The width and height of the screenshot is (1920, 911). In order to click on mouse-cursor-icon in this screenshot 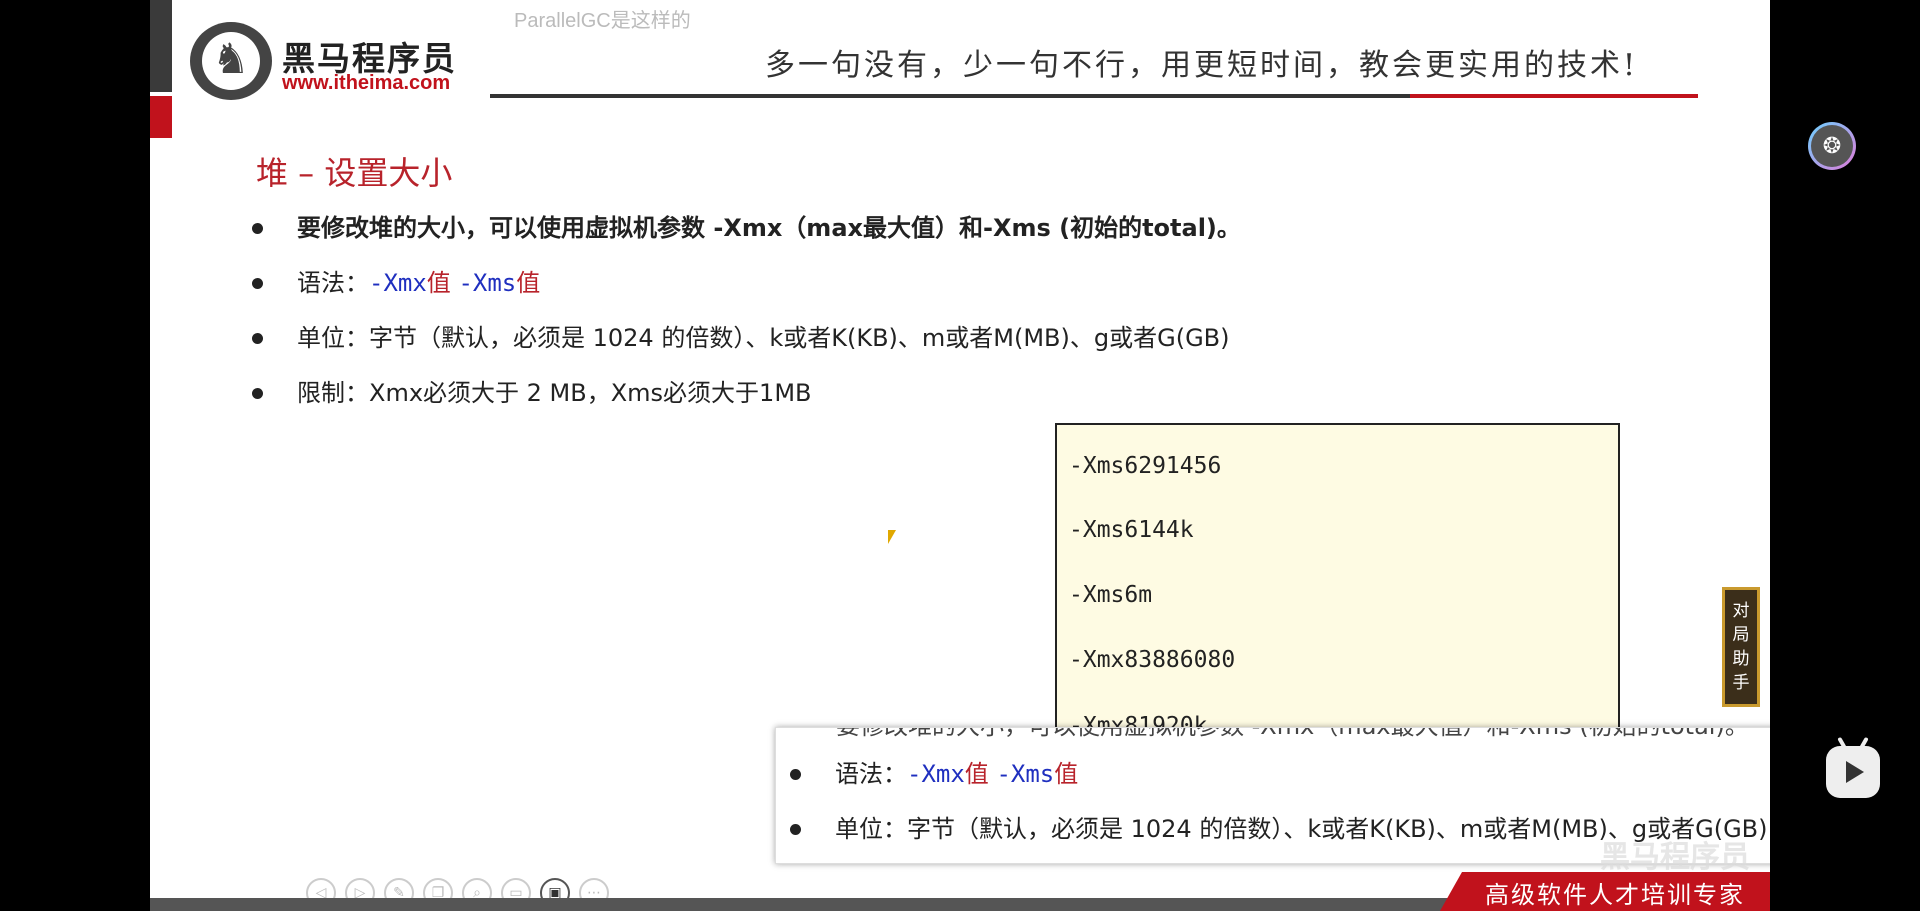, I will do `click(892, 537)`.